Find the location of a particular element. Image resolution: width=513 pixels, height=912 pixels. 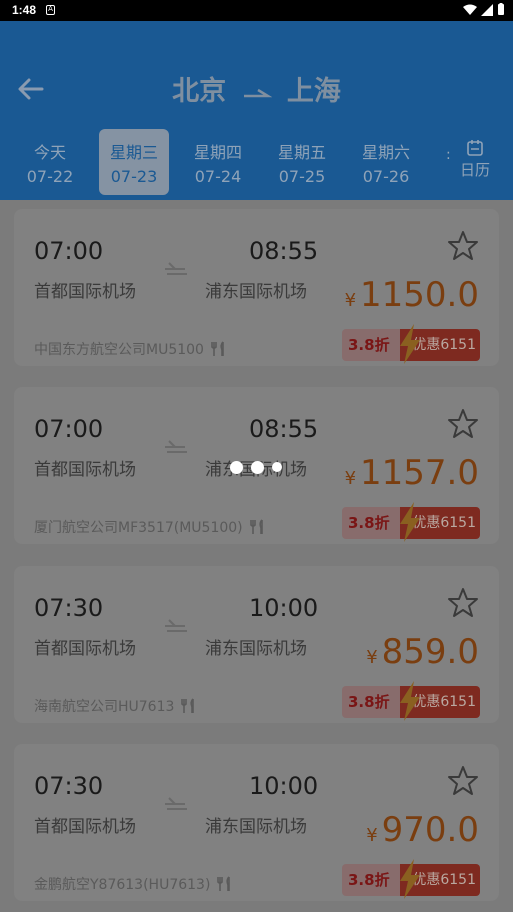

battery-icon is located at coordinates (501, 9).